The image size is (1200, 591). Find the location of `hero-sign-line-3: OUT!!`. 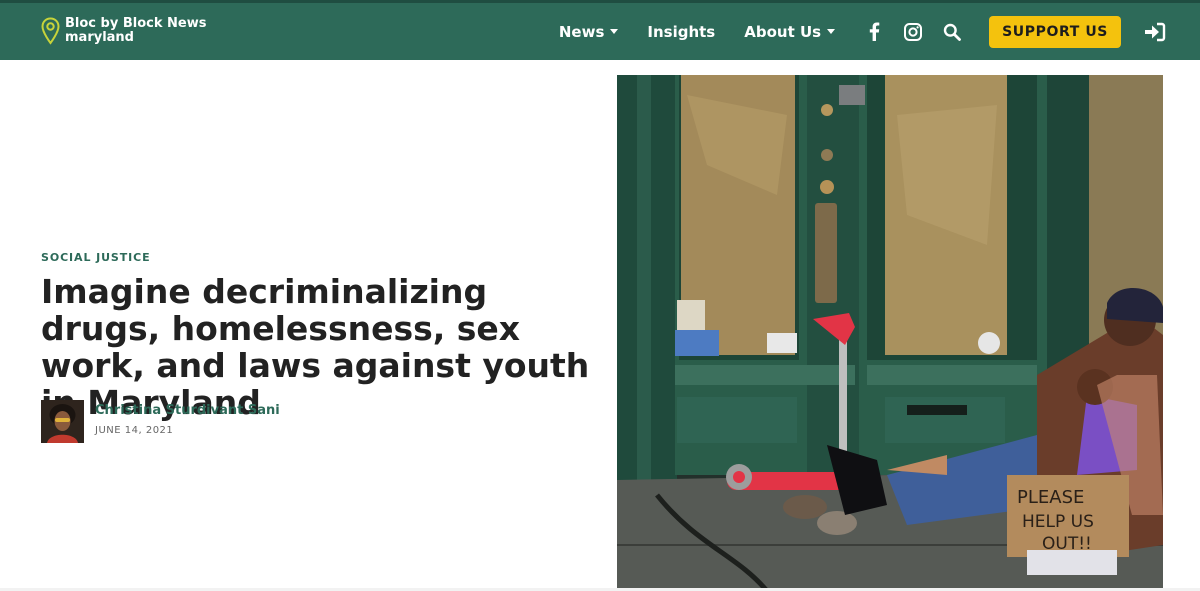

hero-sign-line-3: OUT!! is located at coordinates (1067, 544).